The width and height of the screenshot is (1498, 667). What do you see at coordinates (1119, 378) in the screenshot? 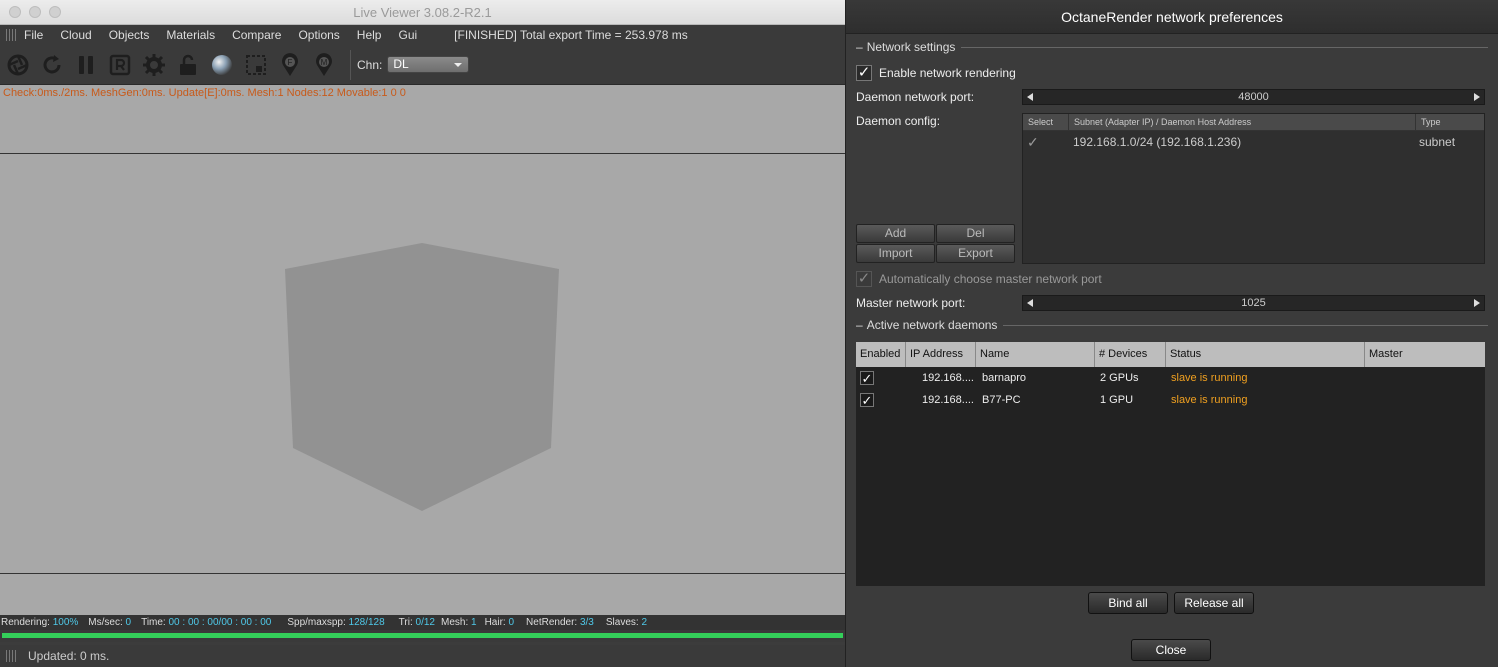
I see `devices-cell: 2 GPUs` at bounding box center [1119, 378].